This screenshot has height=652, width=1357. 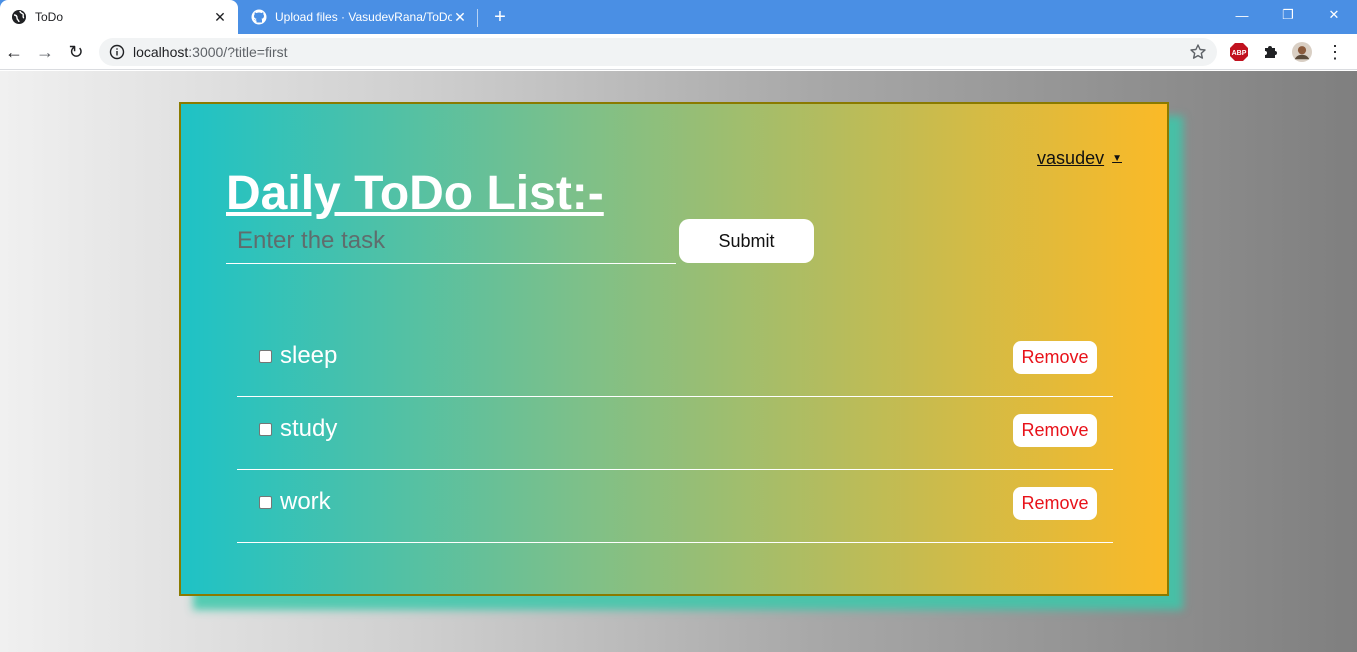 I want to click on url-path: :3000/?title=first, so click(x=238, y=52).